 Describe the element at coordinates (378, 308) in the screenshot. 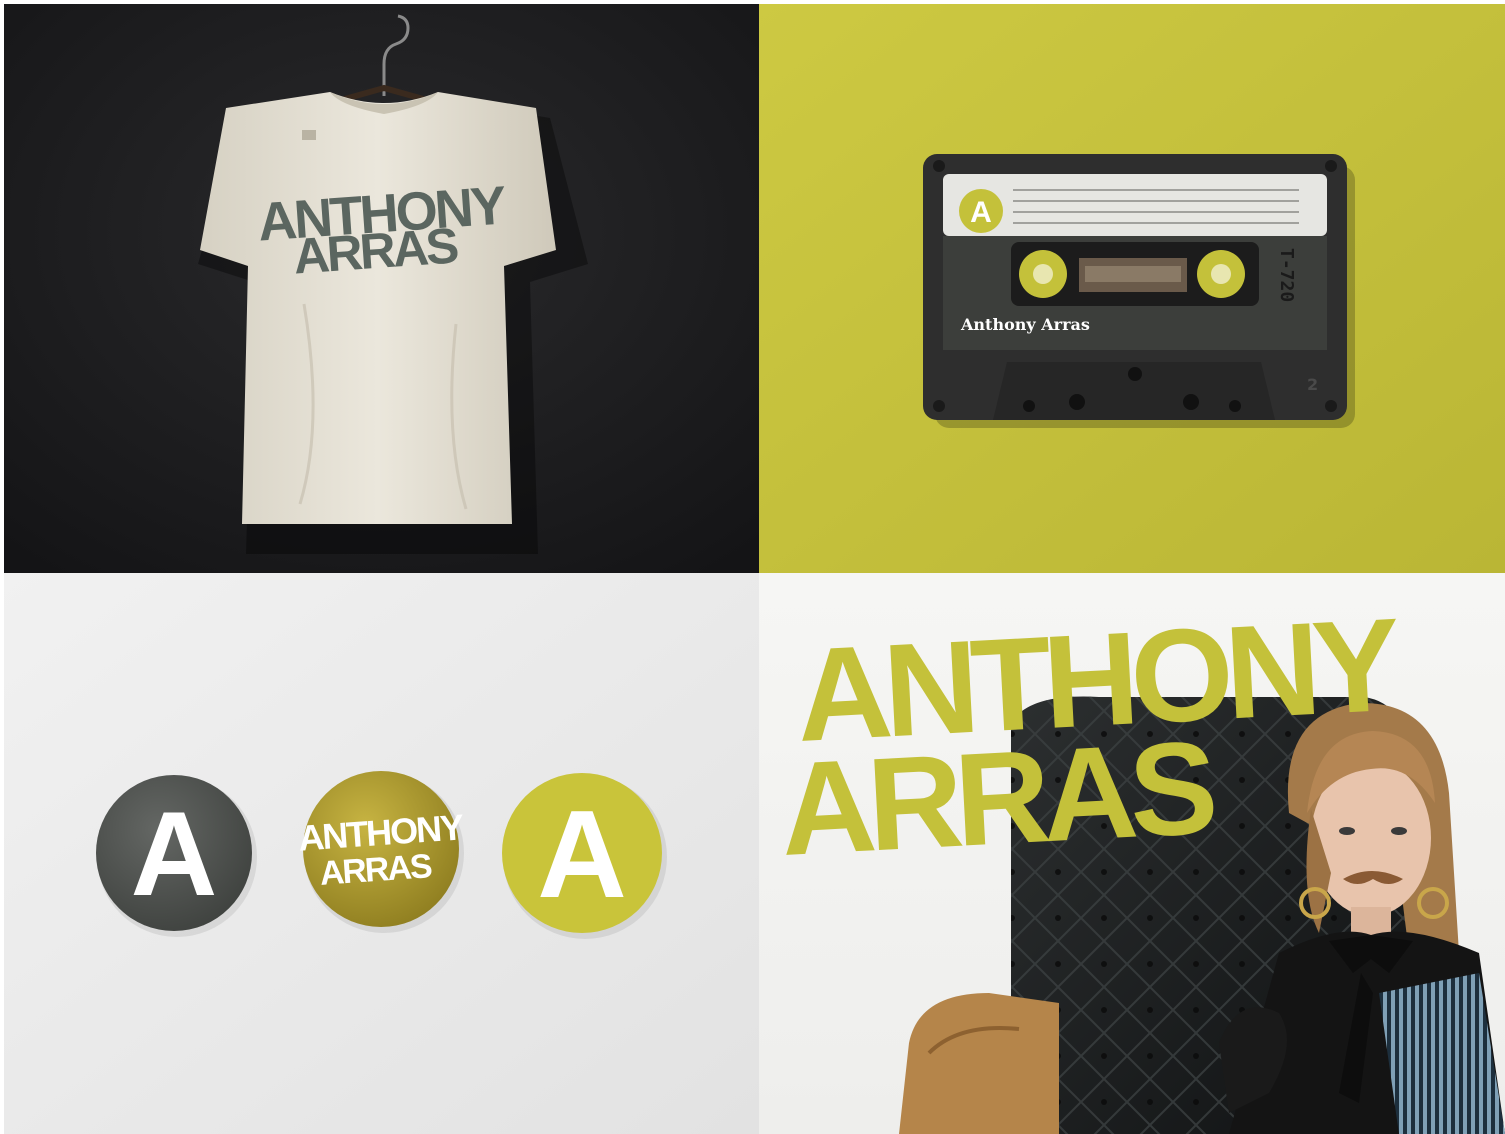

I see `tshirt-body` at that location.